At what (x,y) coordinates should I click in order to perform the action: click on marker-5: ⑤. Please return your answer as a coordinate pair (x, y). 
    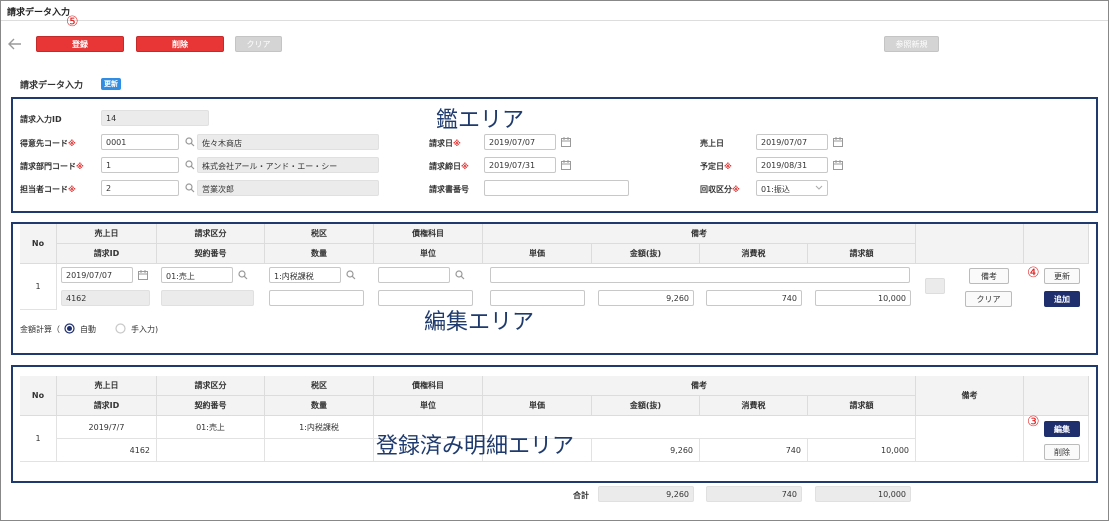
    Looking at the image, I should click on (72, 22).